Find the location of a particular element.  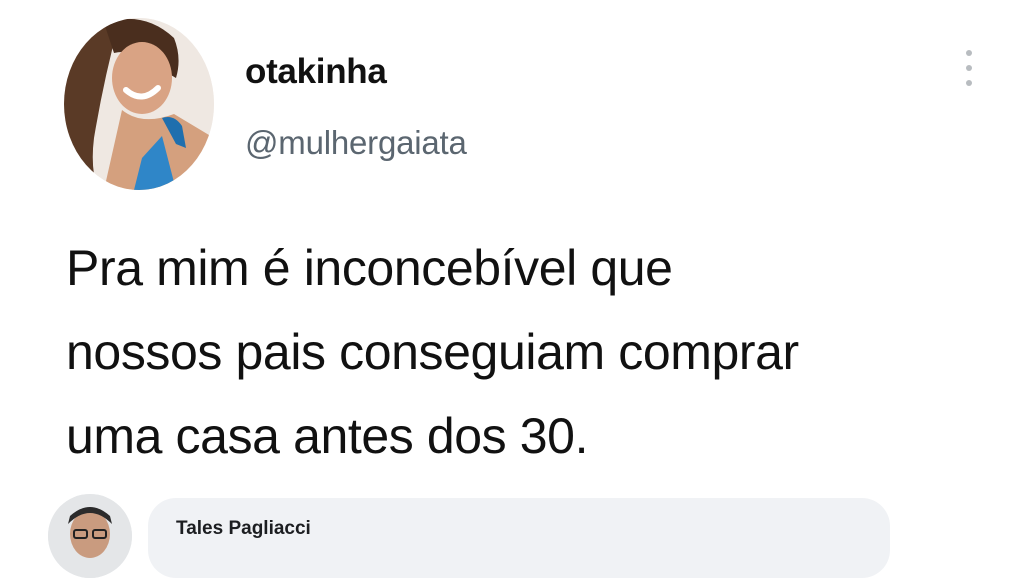

user-handle: @mulhergaiata is located at coordinates (356, 143).